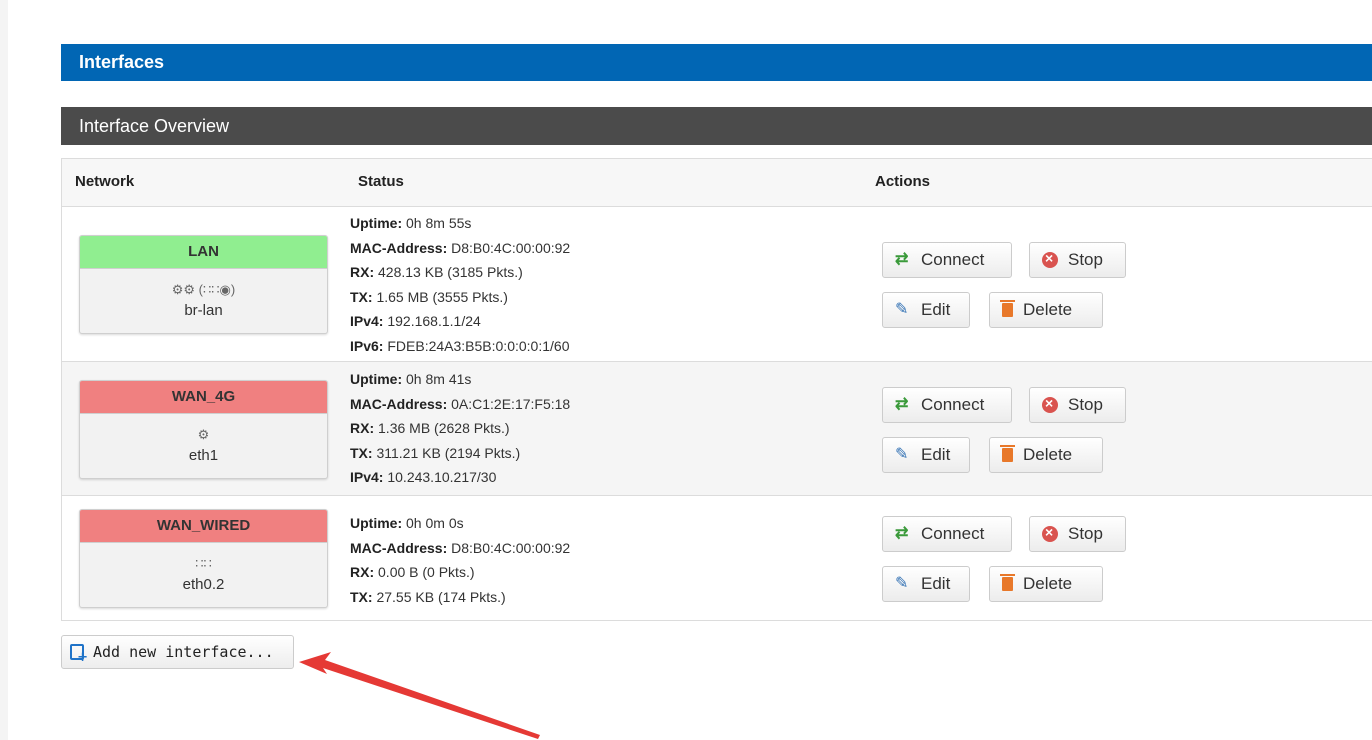 This screenshot has width=1372, height=740. What do you see at coordinates (203, 526) in the screenshot?
I see `network-name: WAN_WIRED` at bounding box center [203, 526].